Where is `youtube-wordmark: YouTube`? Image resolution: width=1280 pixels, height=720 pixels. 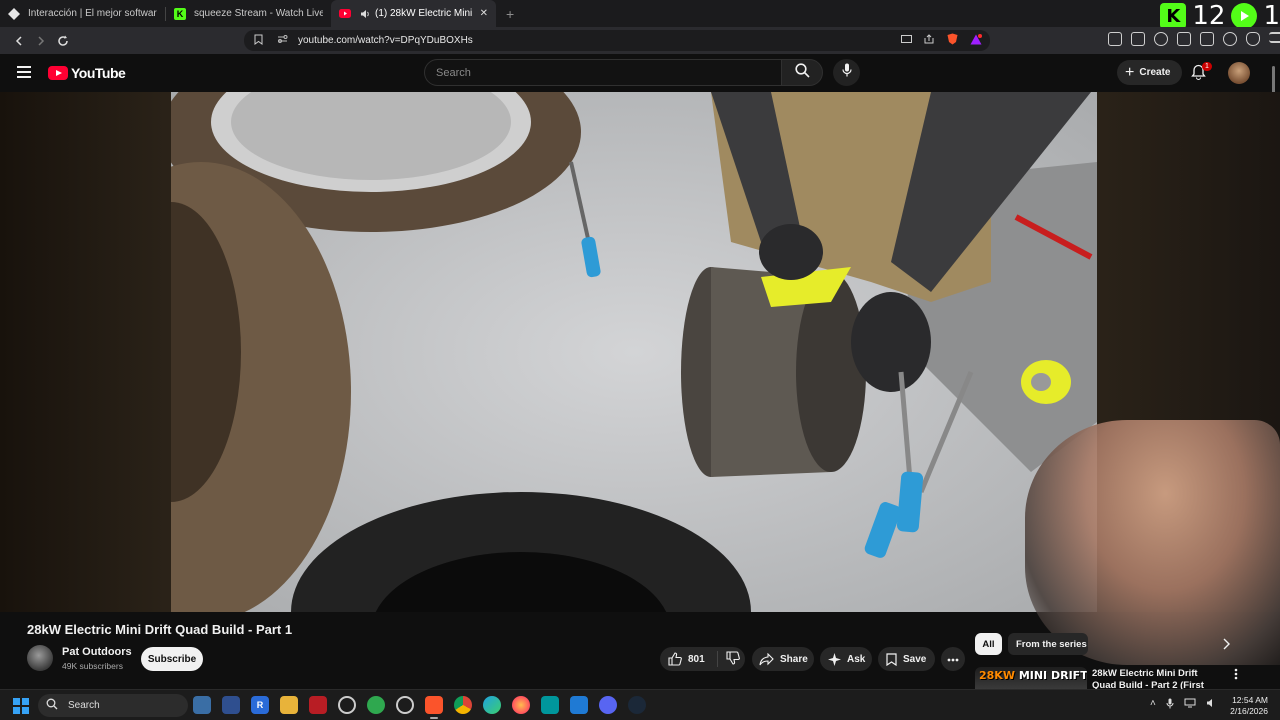
youtube-wordmark: YouTube is located at coordinates (98, 73).